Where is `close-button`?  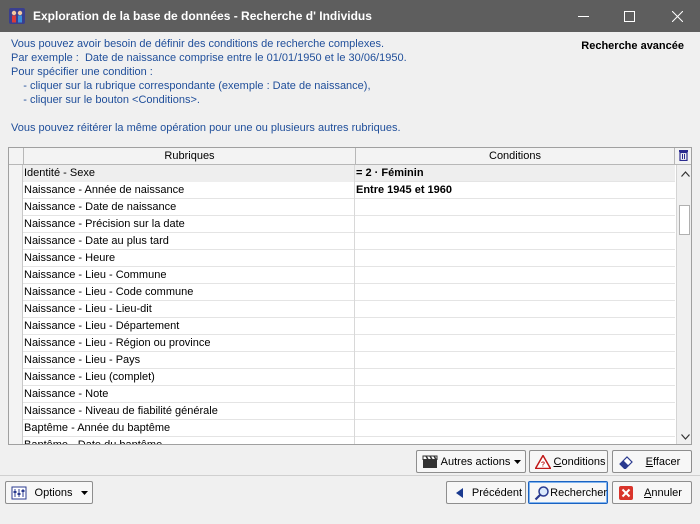
close-button is located at coordinates (677, 16).